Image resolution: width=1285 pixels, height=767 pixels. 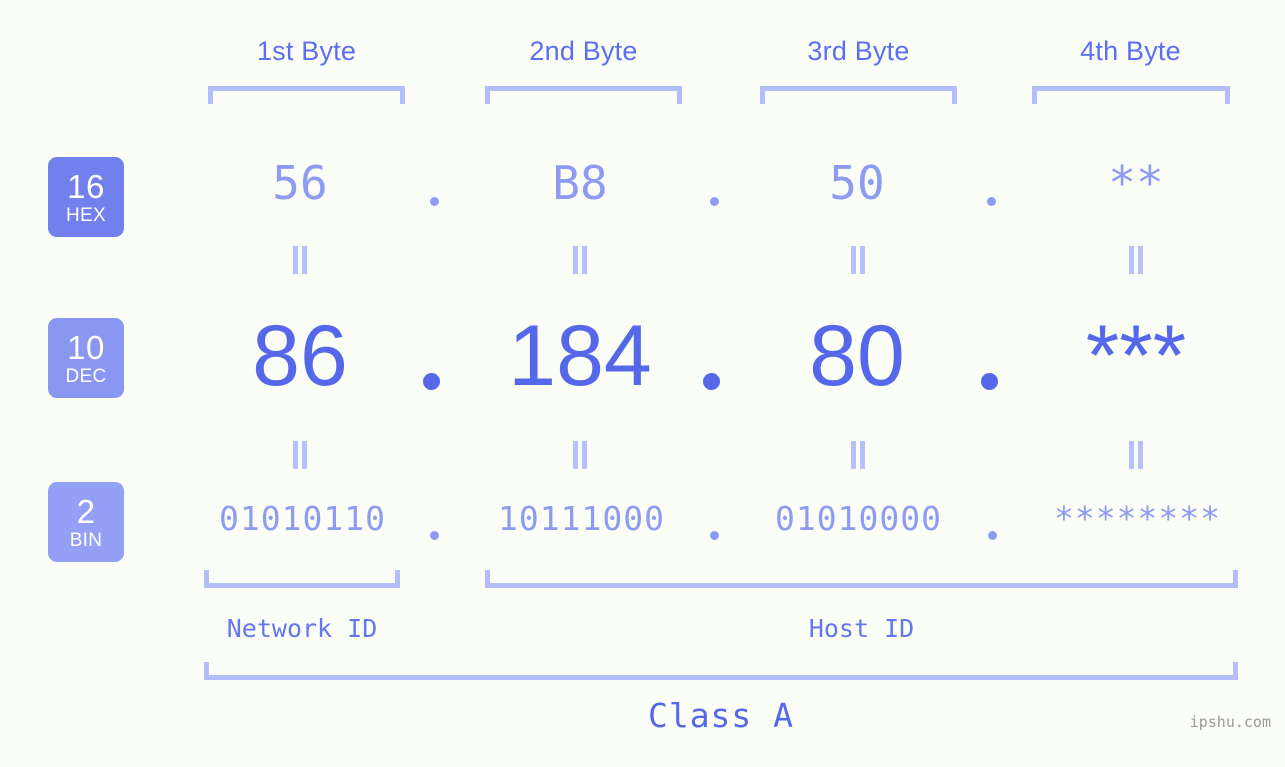 I want to click on hex-value-3: 50, so click(x=857, y=183).